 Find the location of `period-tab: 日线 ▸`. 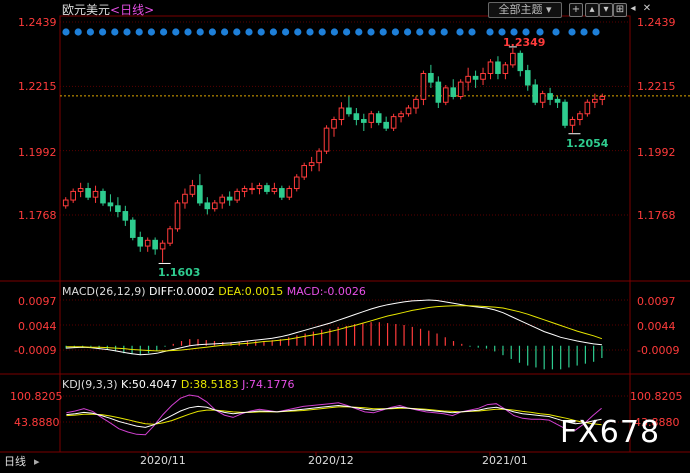

period-tab: 日线 ▸ is located at coordinates (20, 461).